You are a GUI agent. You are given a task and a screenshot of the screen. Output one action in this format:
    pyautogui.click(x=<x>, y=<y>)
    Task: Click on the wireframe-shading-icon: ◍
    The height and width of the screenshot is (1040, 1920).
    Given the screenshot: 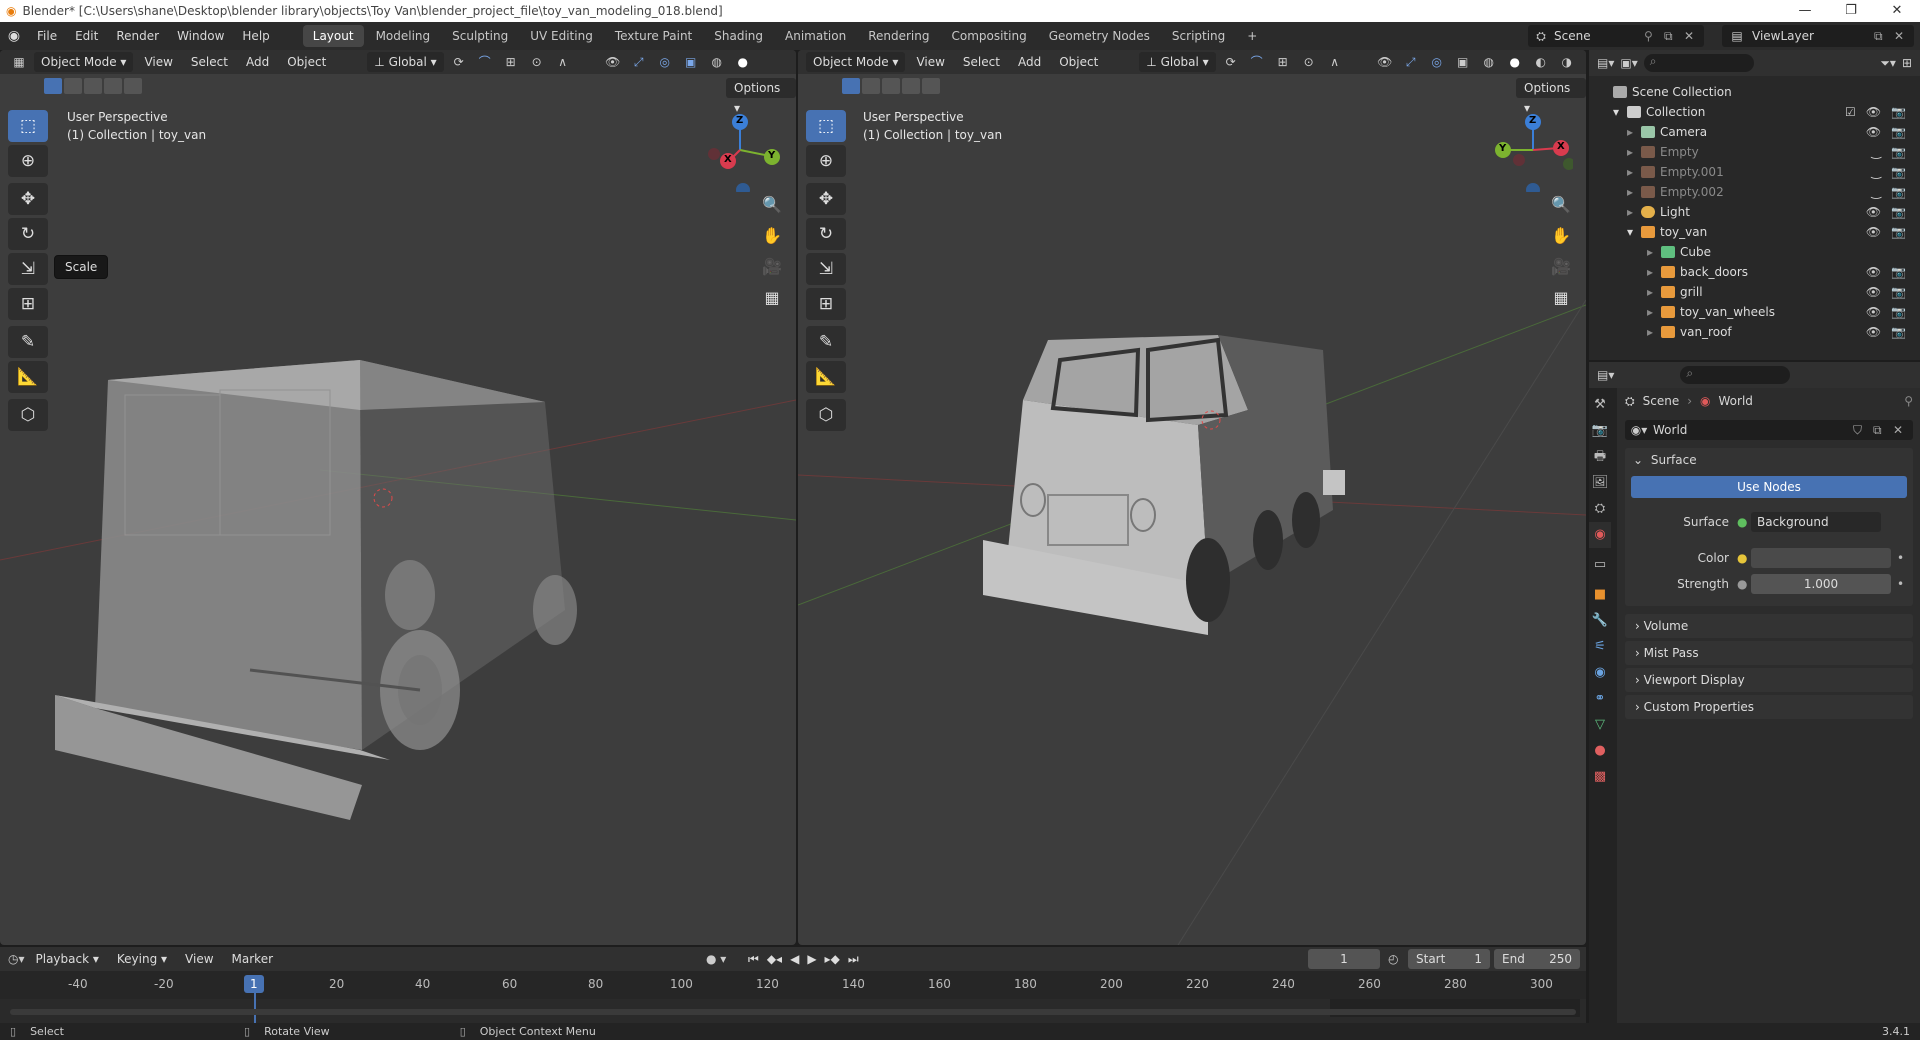 What is the action you would take?
    pyautogui.click(x=717, y=62)
    